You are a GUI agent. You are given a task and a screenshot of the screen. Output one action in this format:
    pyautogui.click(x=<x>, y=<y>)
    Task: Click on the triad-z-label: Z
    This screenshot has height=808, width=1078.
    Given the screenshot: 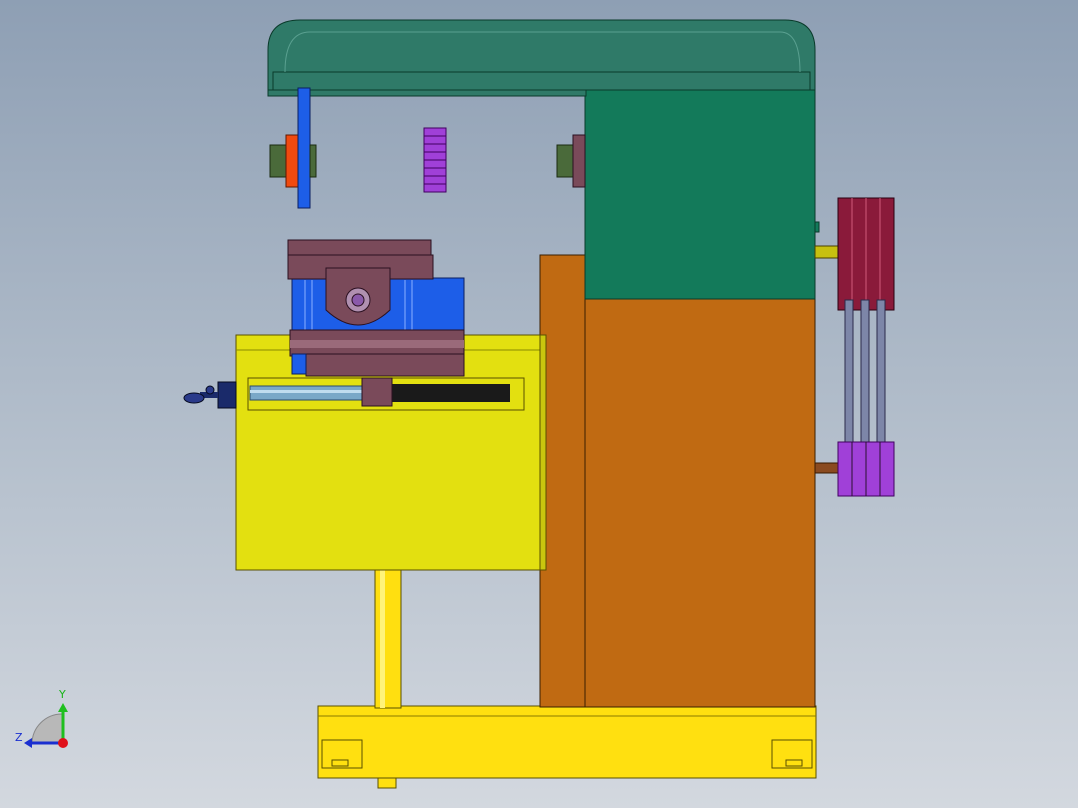 What is the action you would take?
    pyautogui.click(x=19, y=737)
    